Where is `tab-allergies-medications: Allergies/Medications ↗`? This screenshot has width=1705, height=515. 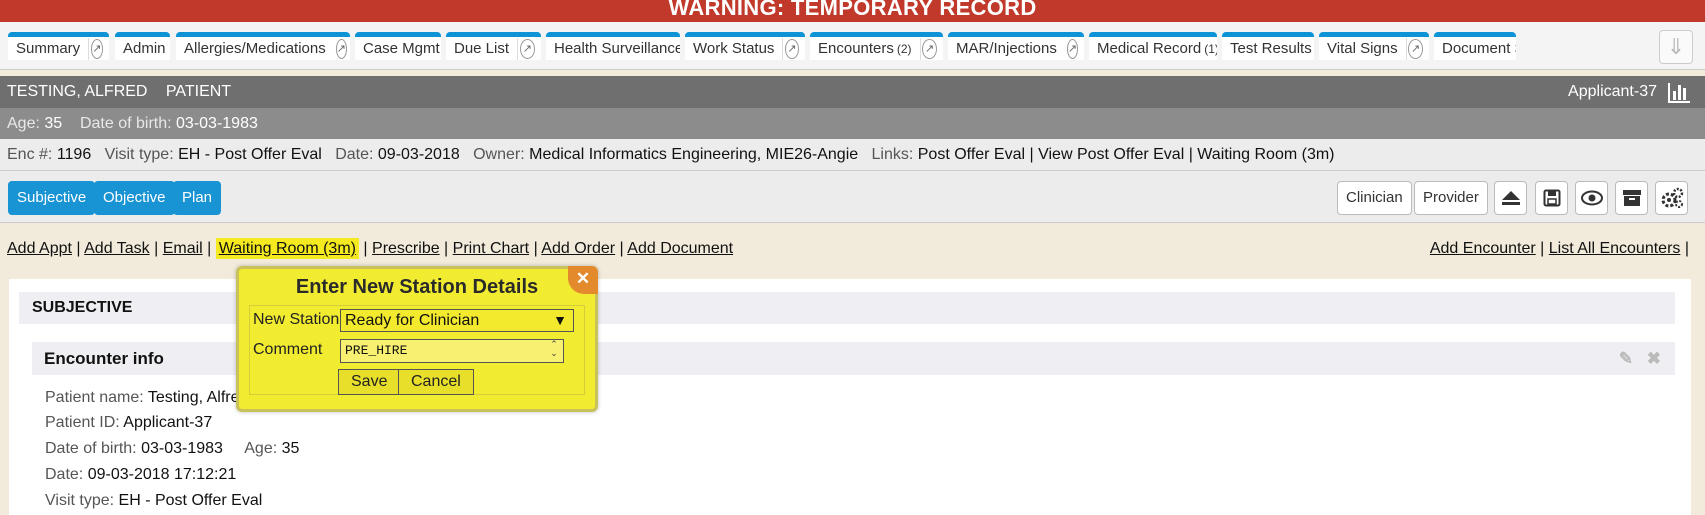
tab-allergies-medications: Allergies/Medications ↗ is located at coordinates (263, 46).